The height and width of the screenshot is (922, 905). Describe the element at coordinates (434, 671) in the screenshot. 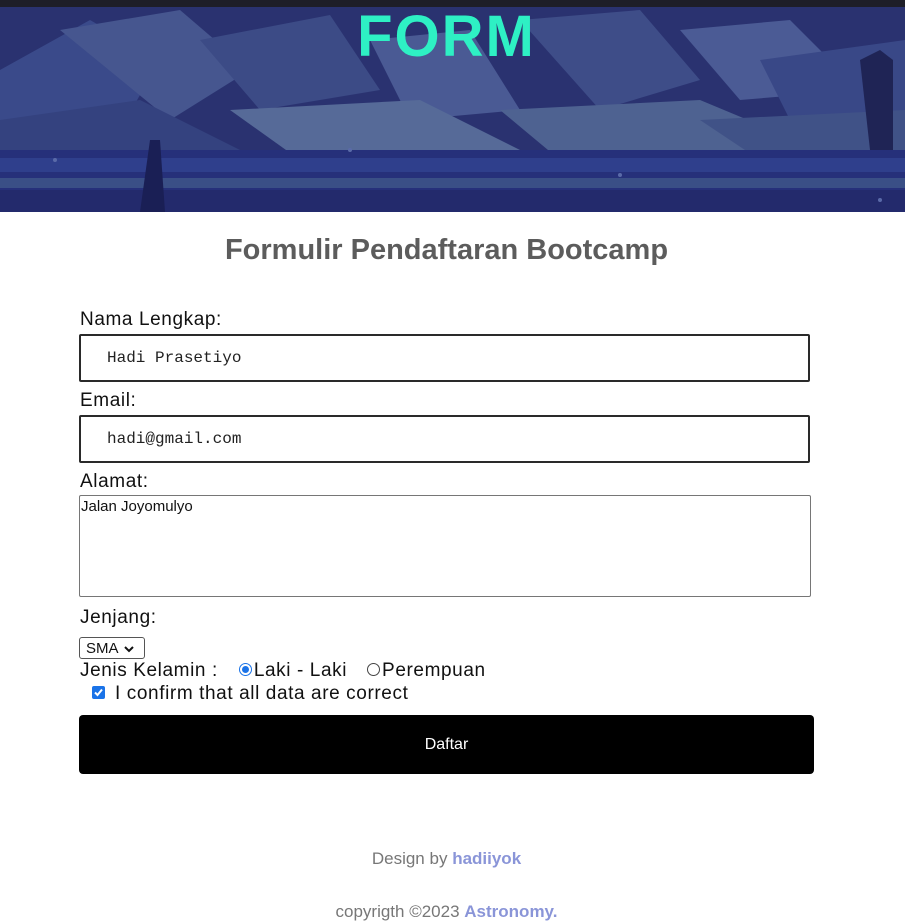

I see `gender-option-female-label: Perempuan` at that location.